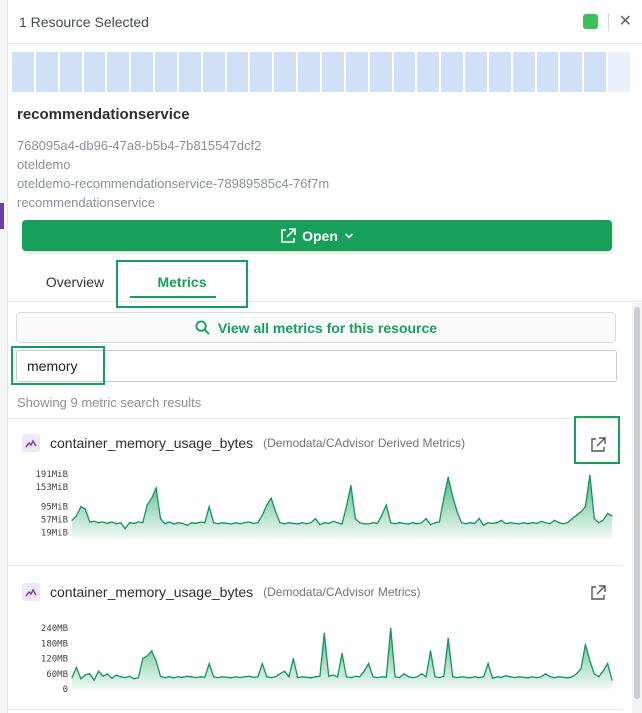 The height and width of the screenshot is (713, 642). What do you see at coordinates (31, 443) in the screenshot?
I see `metric-chart-icon` at bounding box center [31, 443].